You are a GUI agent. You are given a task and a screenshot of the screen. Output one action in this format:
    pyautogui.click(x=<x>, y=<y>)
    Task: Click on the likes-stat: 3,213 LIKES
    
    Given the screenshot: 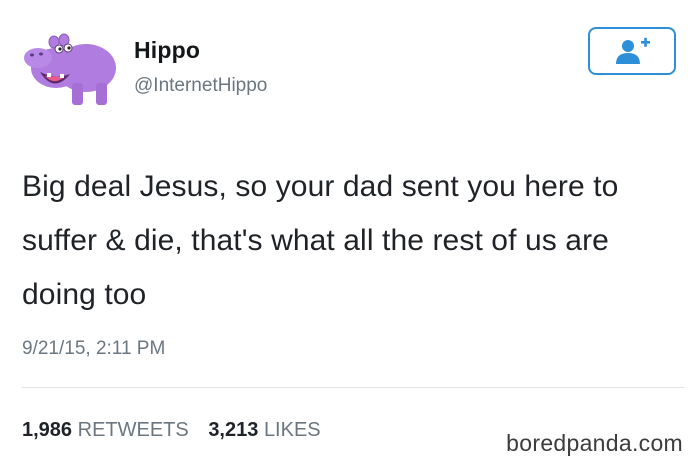 What is the action you would take?
    pyautogui.click(x=264, y=430)
    